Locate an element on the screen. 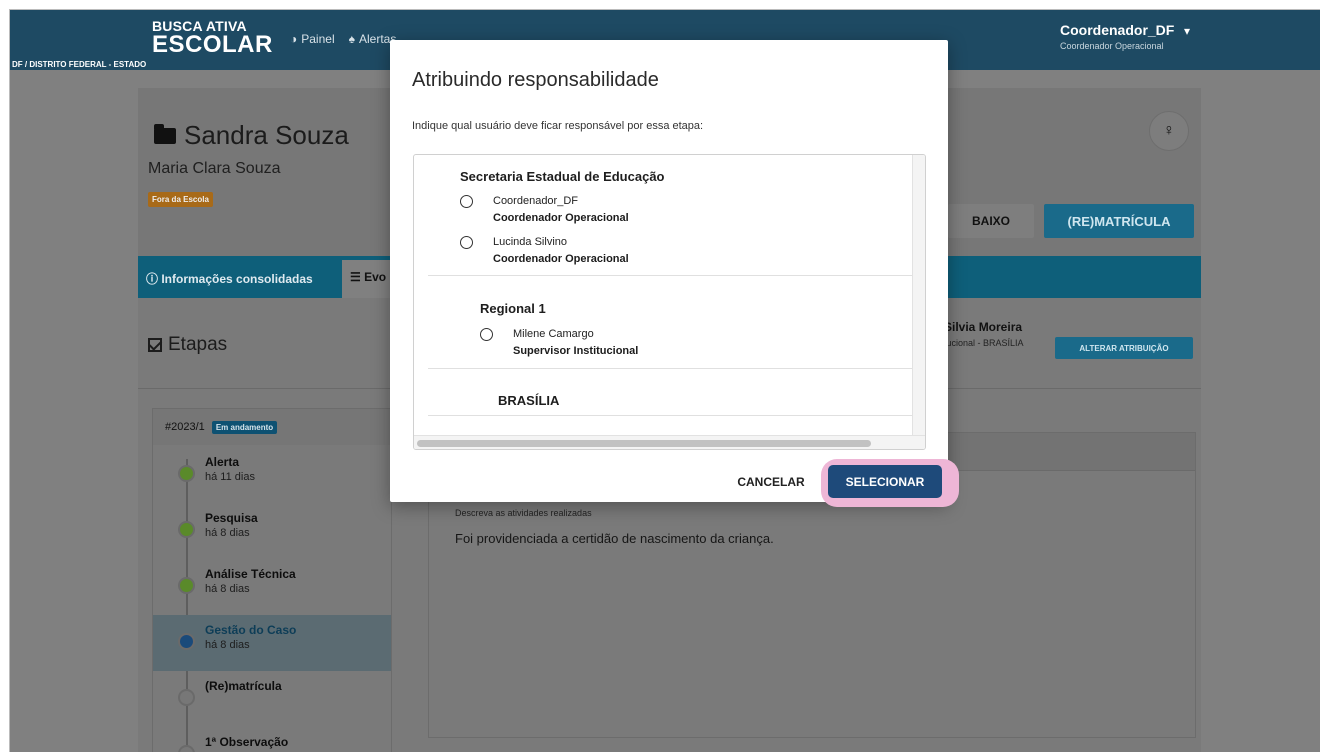 The image size is (1320, 752). case-name: Sandra Souza is located at coordinates (266, 135).